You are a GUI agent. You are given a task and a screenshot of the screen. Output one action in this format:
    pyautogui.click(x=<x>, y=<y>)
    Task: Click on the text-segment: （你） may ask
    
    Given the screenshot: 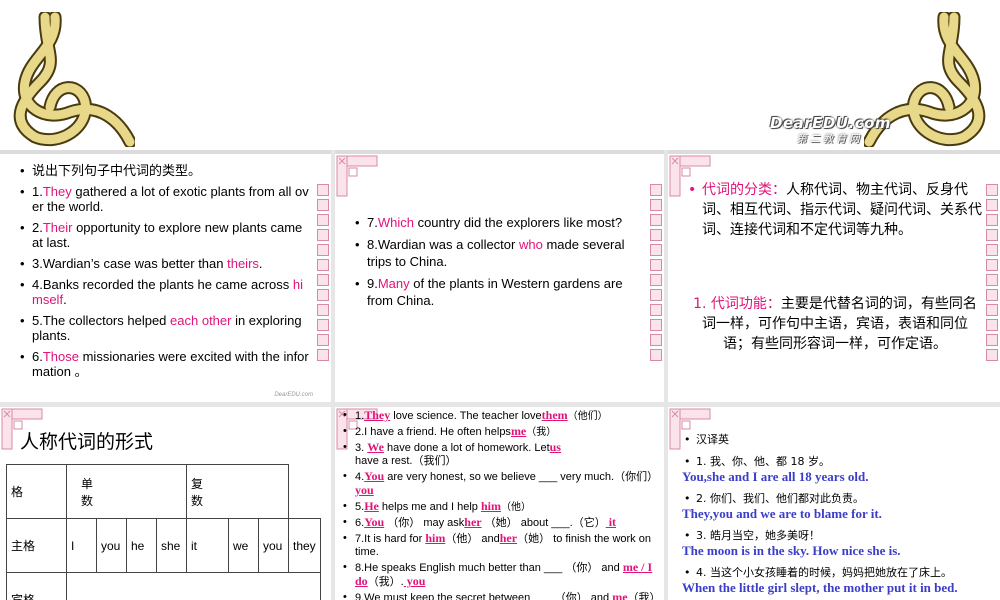 What is the action you would take?
    pyautogui.click(x=424, y=523)
    